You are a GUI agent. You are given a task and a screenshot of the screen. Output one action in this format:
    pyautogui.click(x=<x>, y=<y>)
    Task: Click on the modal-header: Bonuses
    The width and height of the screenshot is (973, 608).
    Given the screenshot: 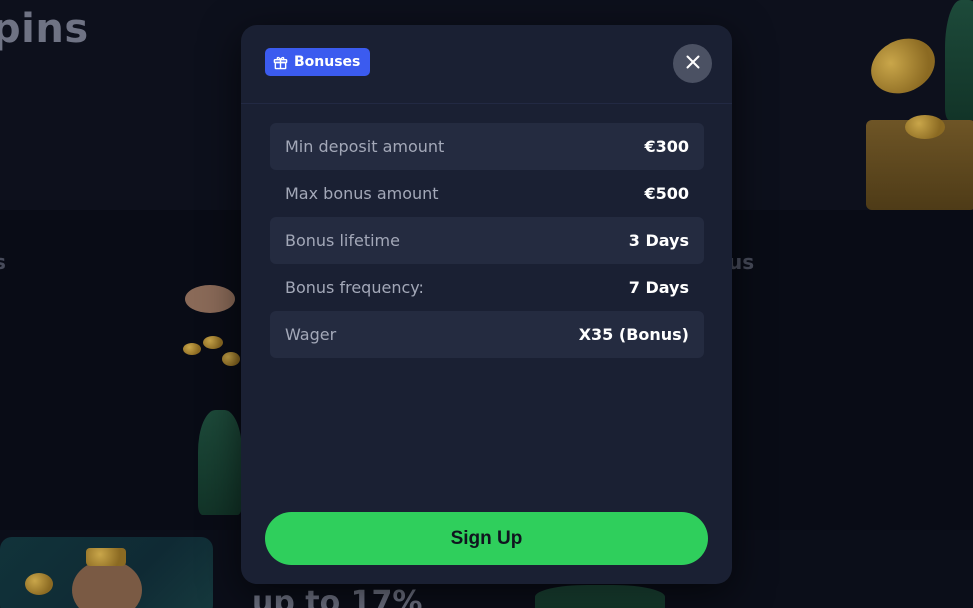 What is the action you would take?
    pyautogui.click(x=486, y=64)
    